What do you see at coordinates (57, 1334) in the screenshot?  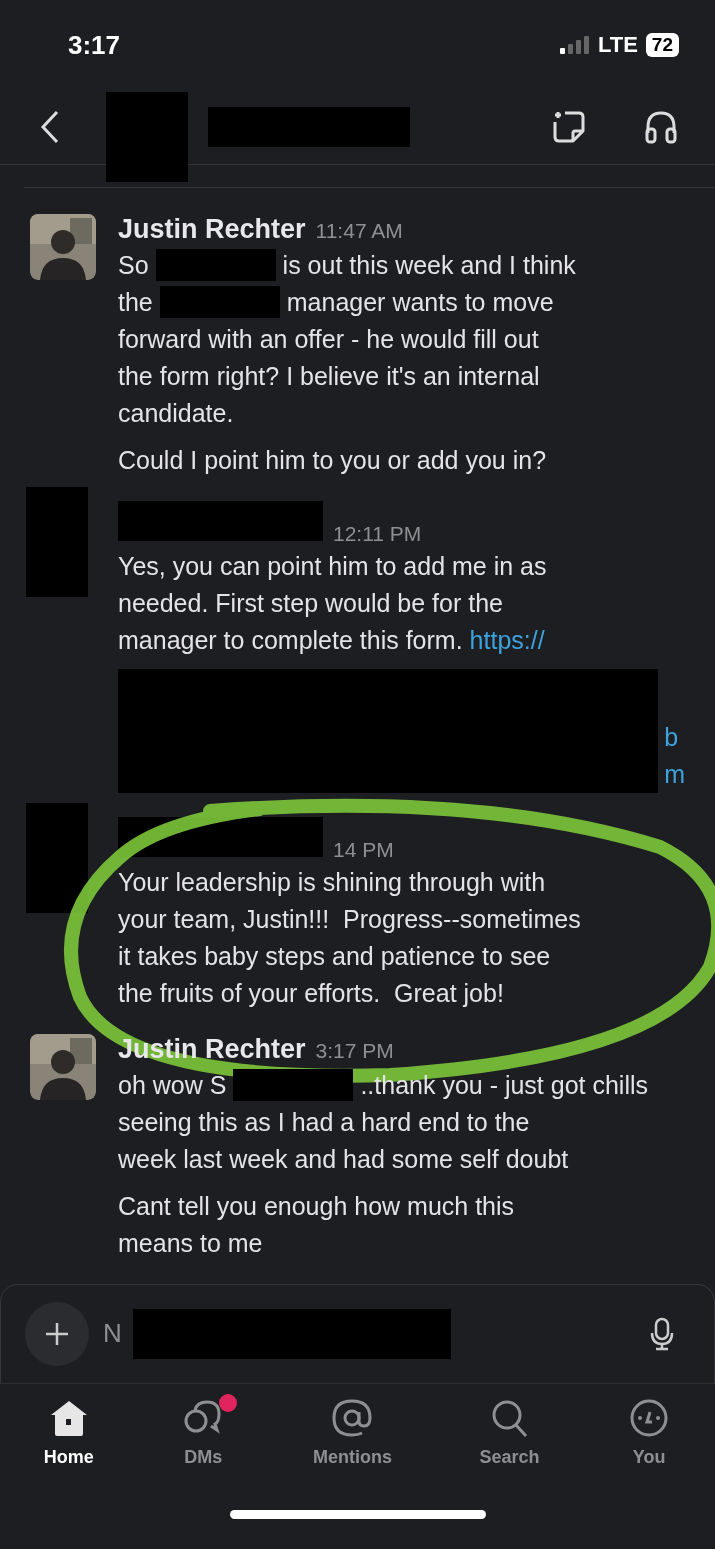 I see `plus-icon` at bounding box center [57, 1334].